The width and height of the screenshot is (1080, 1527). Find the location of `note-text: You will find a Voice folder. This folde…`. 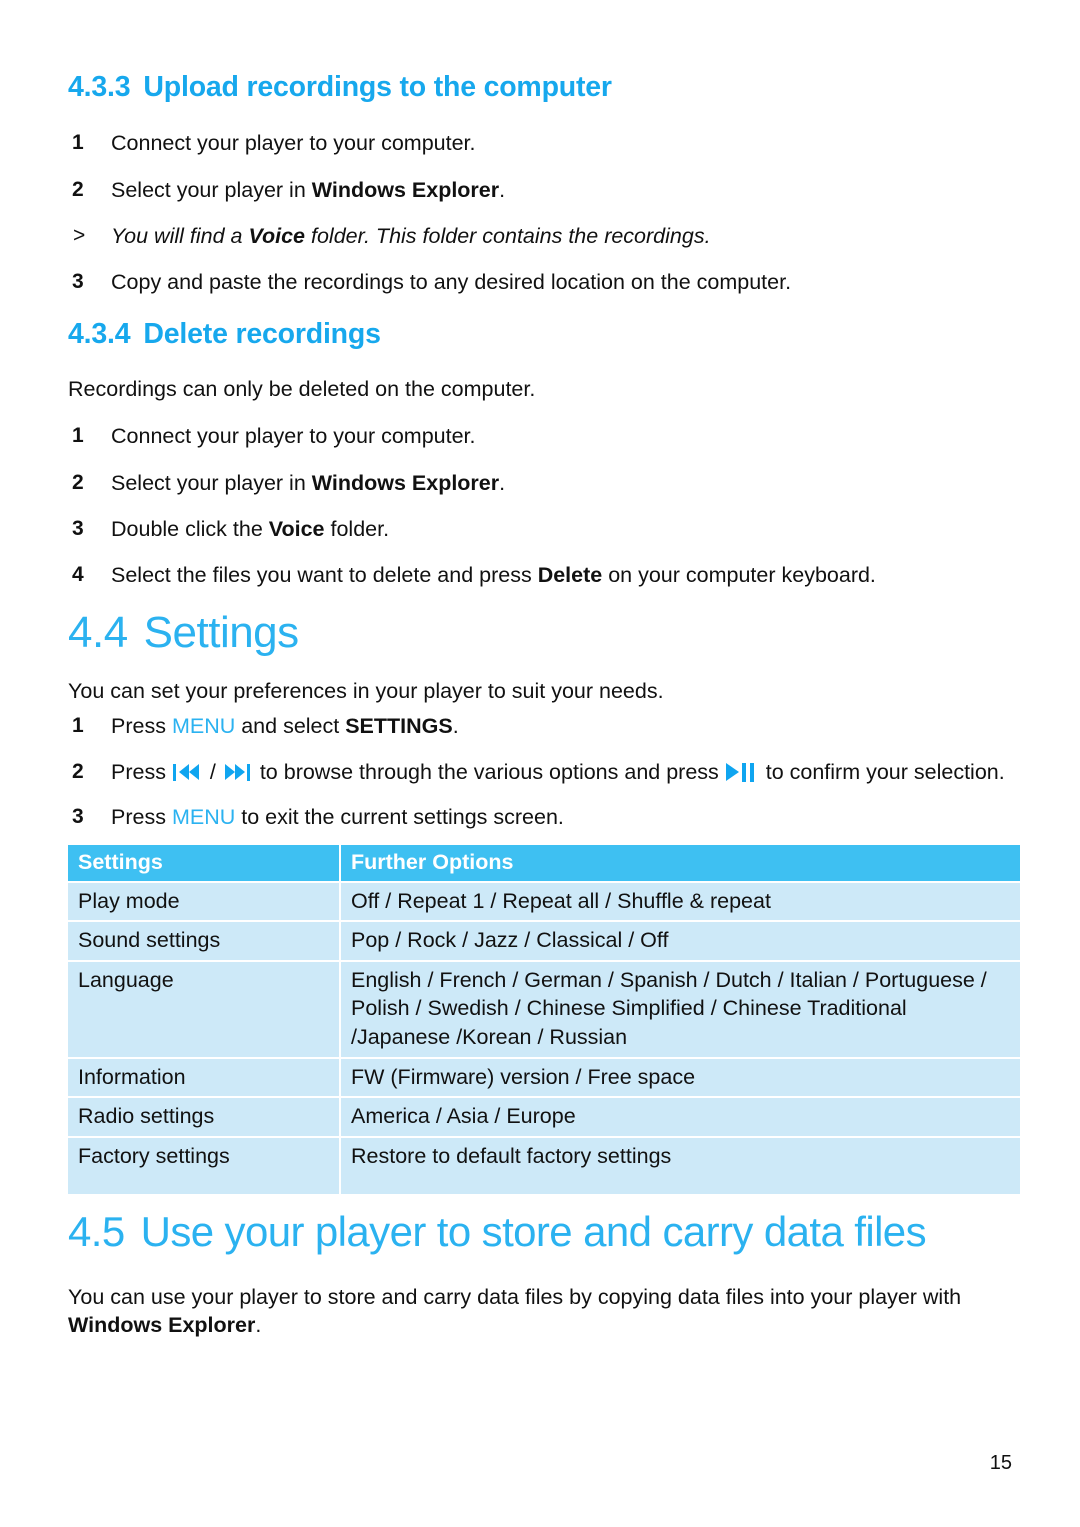

note-text: You will find a Voice folder. This folde… is located at coordinates (411, 236).